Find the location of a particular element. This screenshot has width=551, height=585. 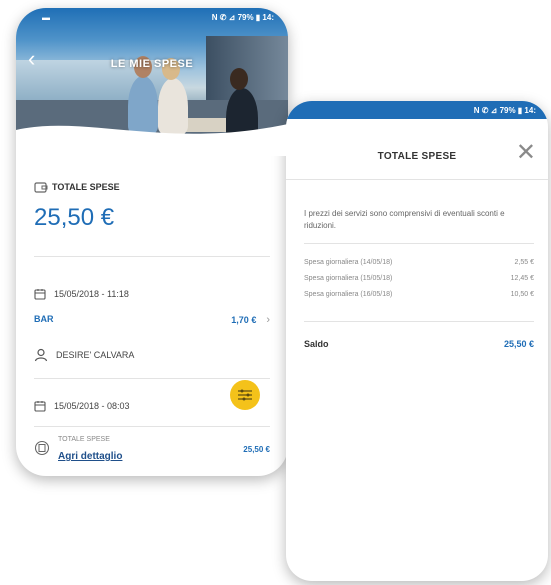

expense-line: Spesa giornaliera (15/05/18) 12,45 € is located at coordinates (419, 278).